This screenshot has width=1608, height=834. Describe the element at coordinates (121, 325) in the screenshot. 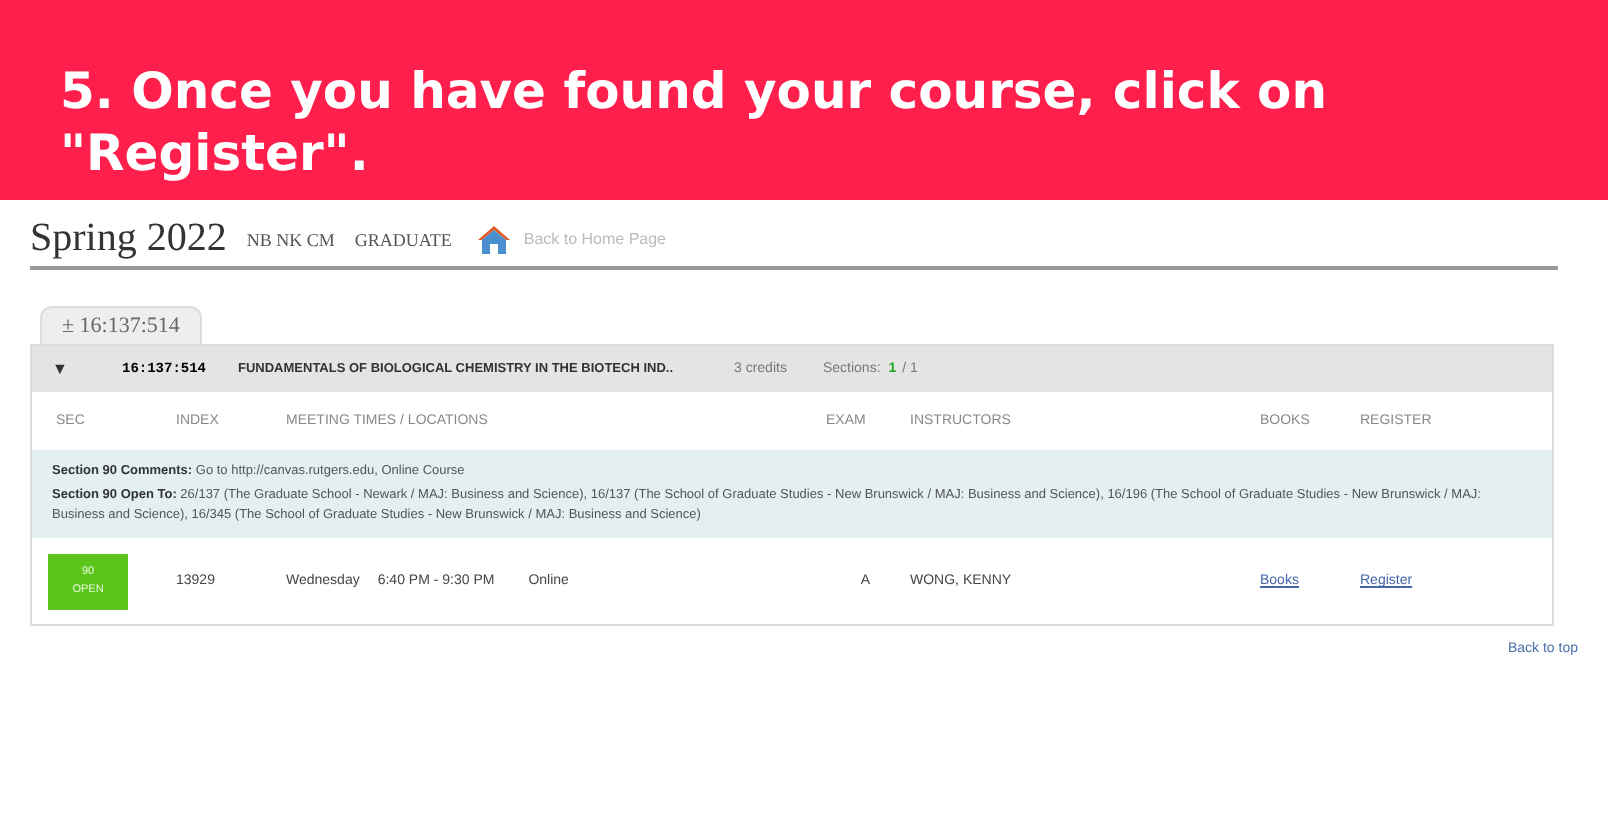

I see `course-tab: ± 16:137:514` at that location.